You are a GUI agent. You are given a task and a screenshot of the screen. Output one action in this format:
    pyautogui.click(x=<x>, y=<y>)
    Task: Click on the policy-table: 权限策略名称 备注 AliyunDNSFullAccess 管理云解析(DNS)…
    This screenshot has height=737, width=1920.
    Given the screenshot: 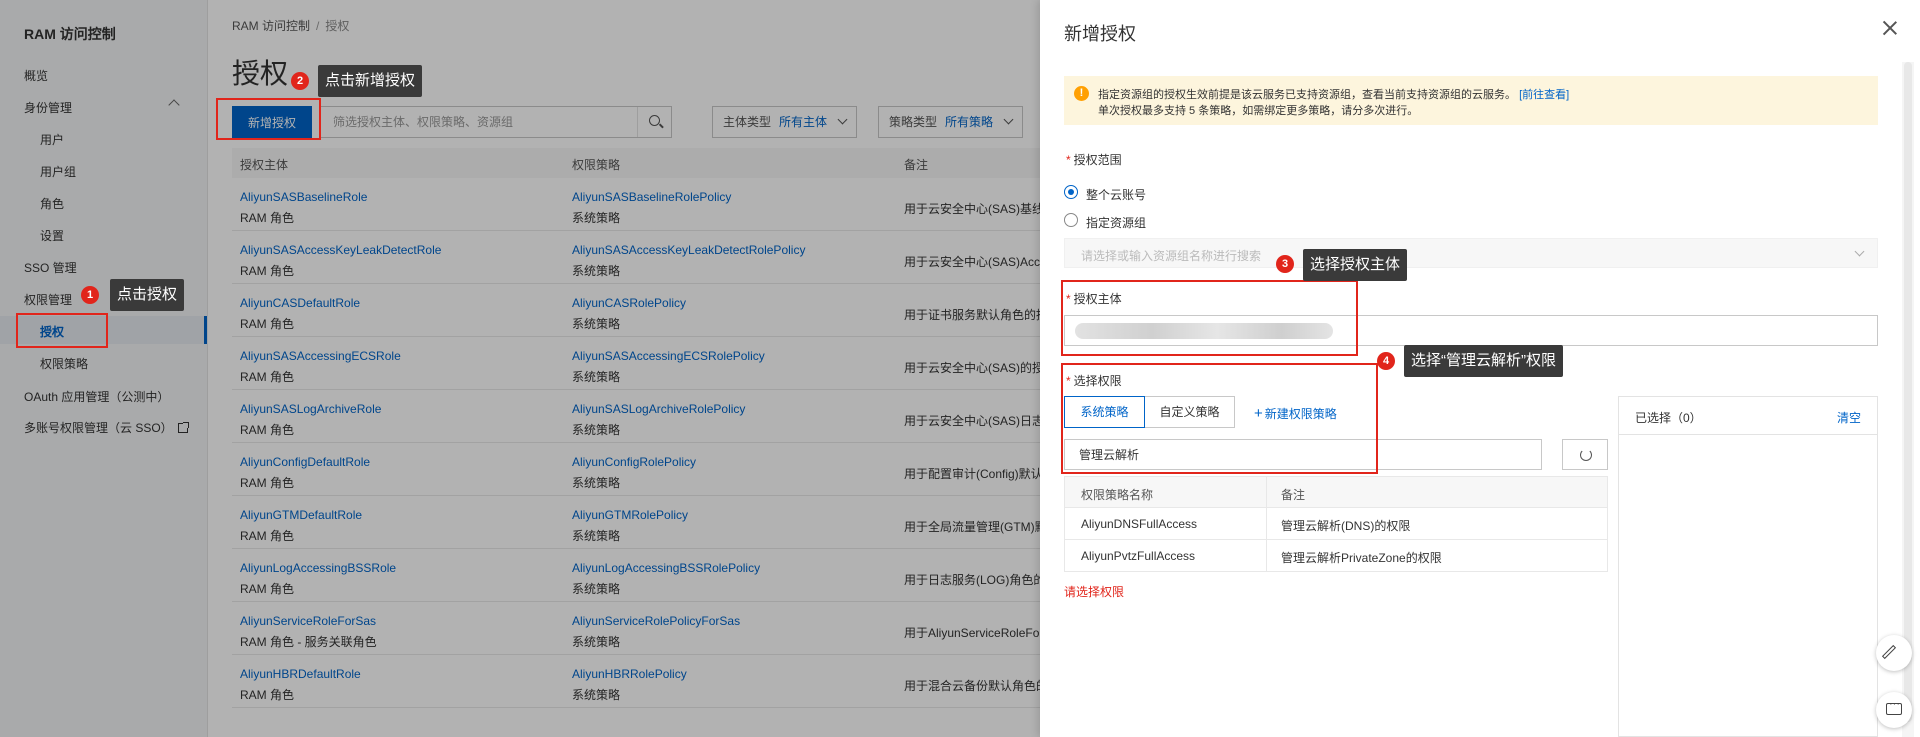 What is the action you would take?
    pyautogui.click(x=1336, y=524)
    